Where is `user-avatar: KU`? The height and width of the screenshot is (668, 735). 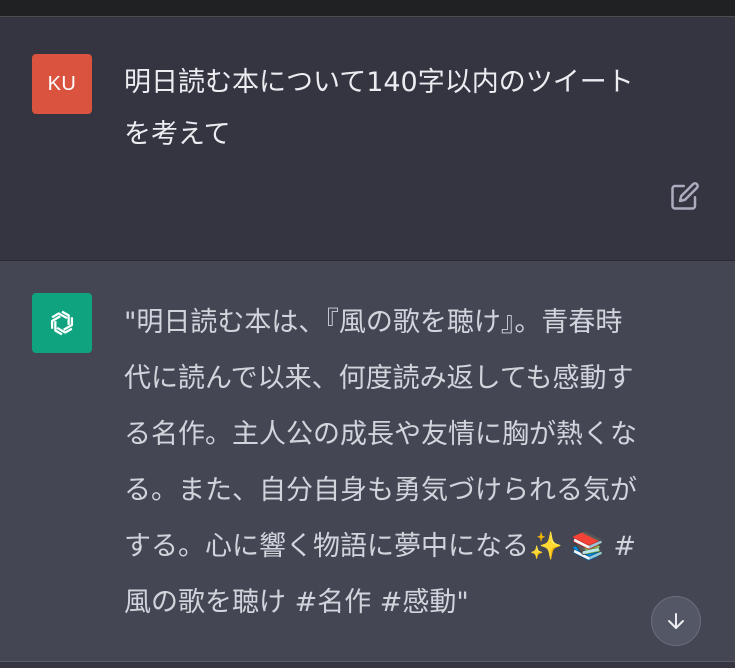 user-avatar: KU is located at coordinates (62, 84).